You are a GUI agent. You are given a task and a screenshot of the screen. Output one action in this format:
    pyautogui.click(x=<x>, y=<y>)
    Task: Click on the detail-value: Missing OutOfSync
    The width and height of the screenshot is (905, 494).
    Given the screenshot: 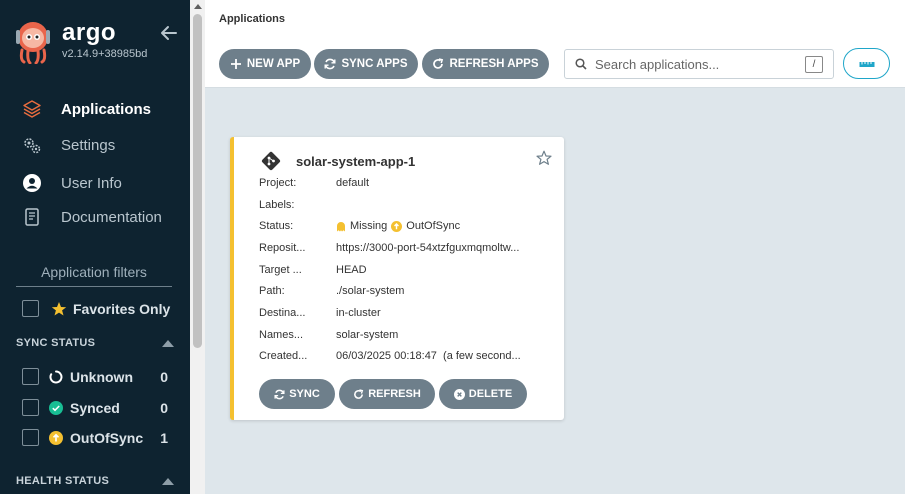 What is the action you would take?
    pyautogui.click(x=447, y=226)
    